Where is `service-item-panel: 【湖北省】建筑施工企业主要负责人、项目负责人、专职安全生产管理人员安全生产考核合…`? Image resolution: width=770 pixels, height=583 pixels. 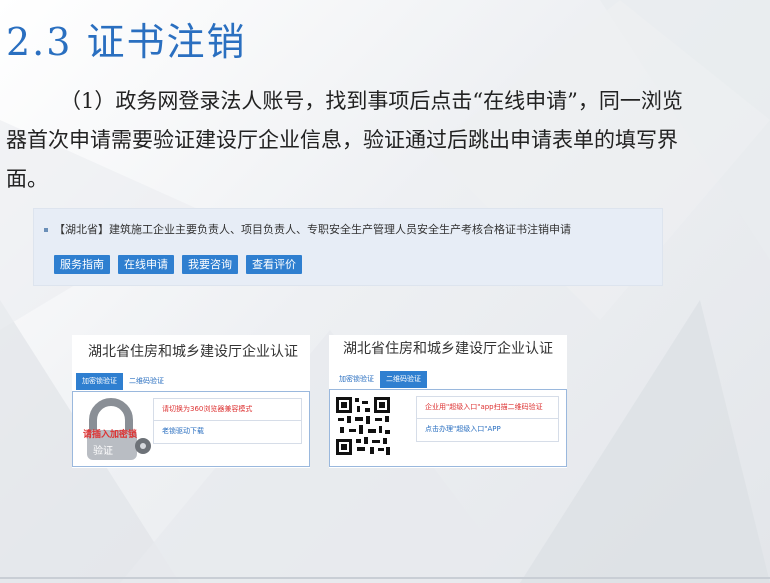
service-item-panel: 【湖北省】建筑施工企业主要负责人、项目负责人、专职安全生产管理人员安全生产考核合… is located at coordinates (348, 247).